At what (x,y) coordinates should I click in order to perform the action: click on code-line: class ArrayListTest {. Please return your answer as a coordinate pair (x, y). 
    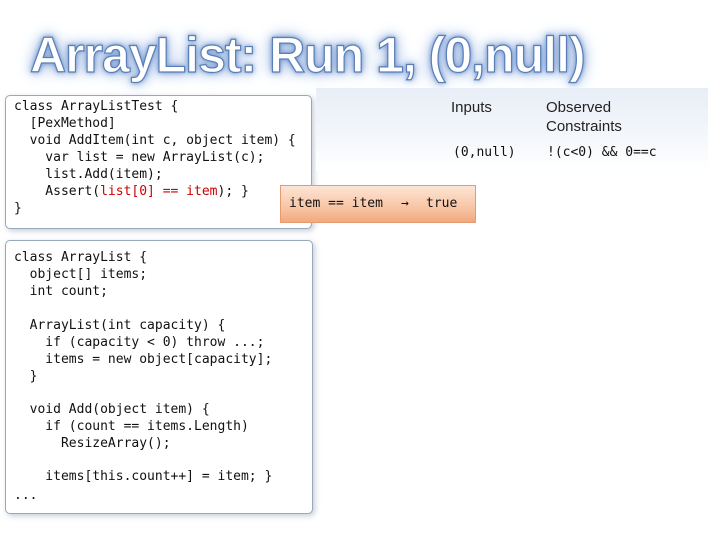
    Looking at the image, I should click on (96, 106).